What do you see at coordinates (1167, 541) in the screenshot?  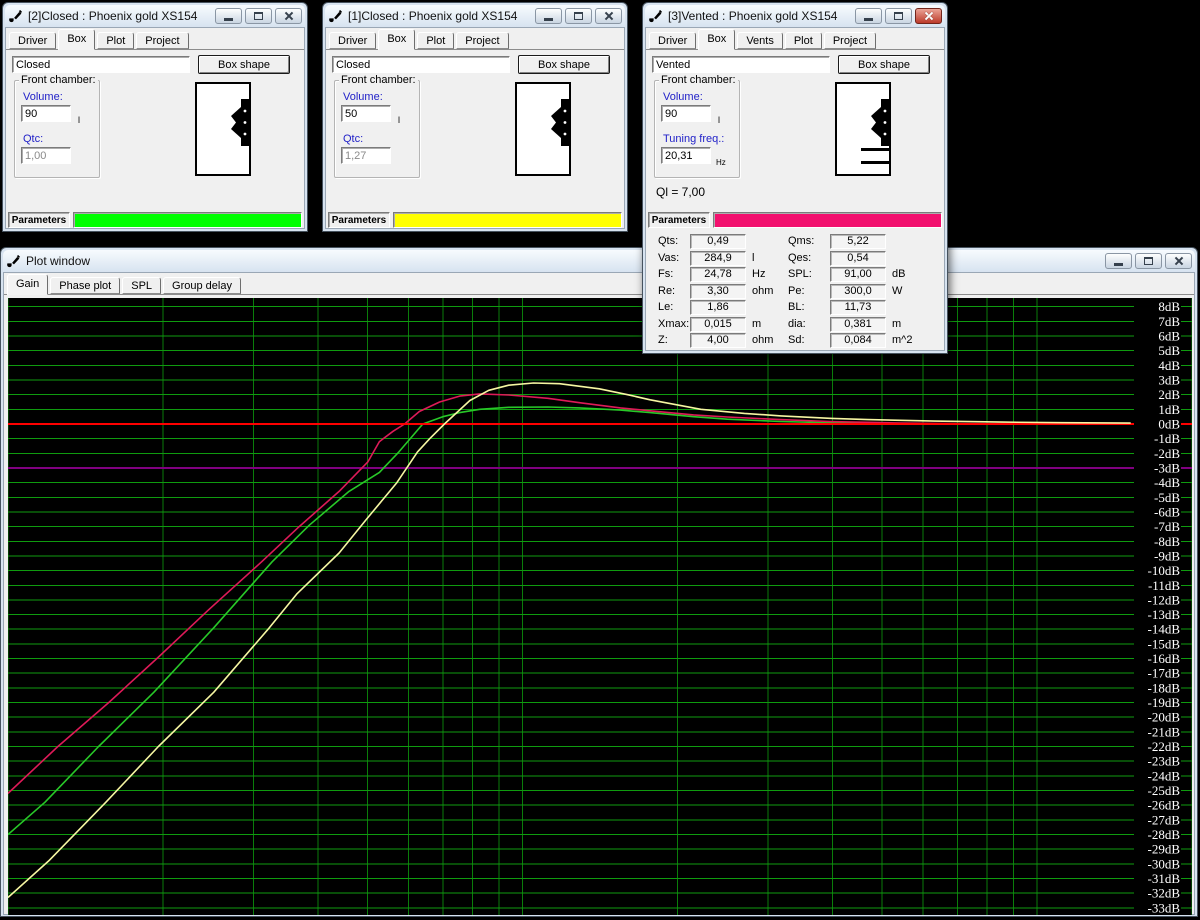 I see `db-axis-label: -8dB` at bounding box center [1167, 541].